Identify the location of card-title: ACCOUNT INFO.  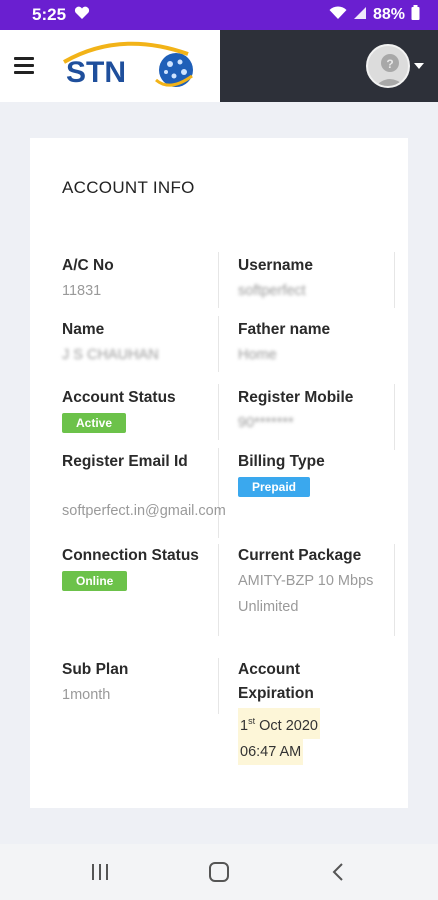
(128, 187).